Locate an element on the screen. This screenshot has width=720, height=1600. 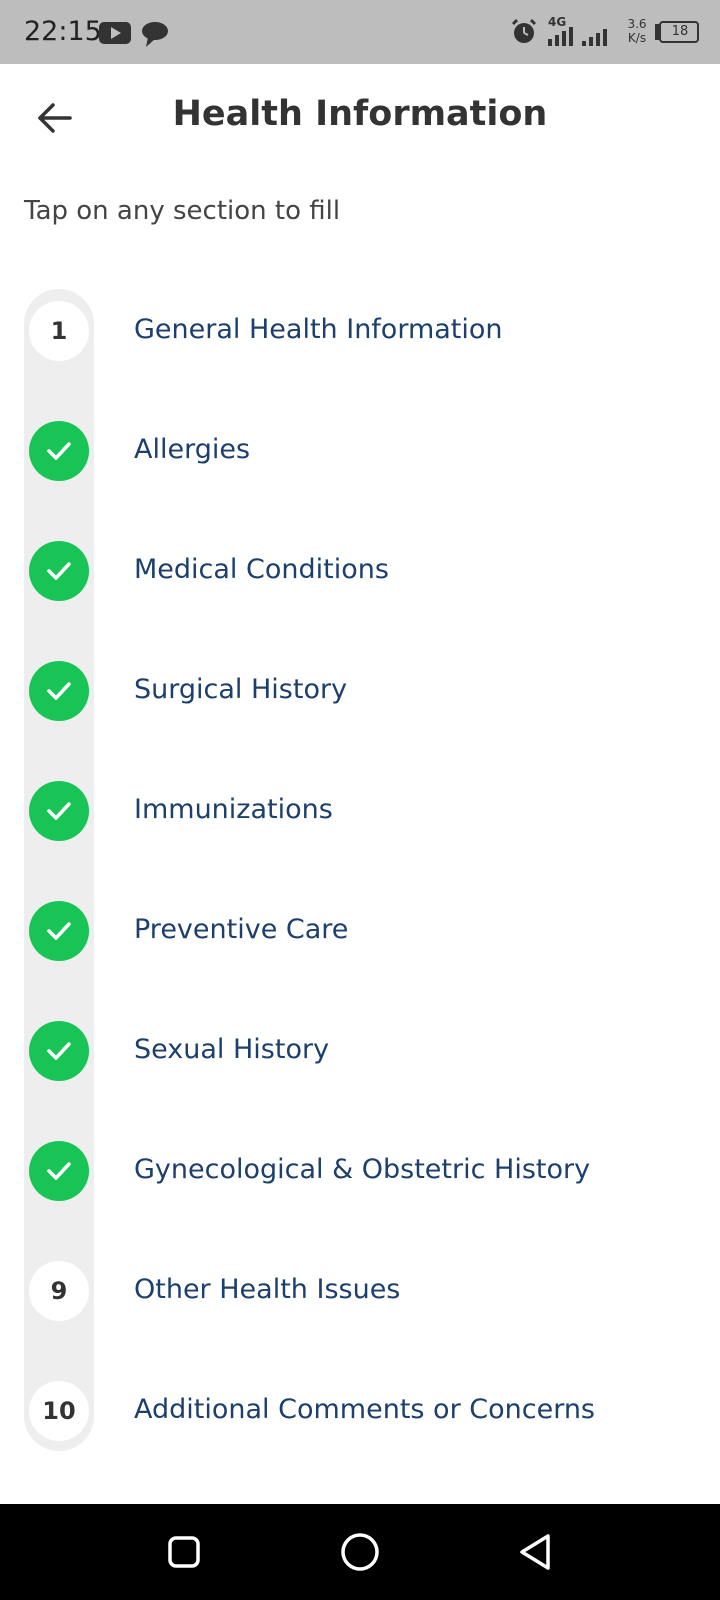
step-number: 1 is located at coordinates (59, 331).